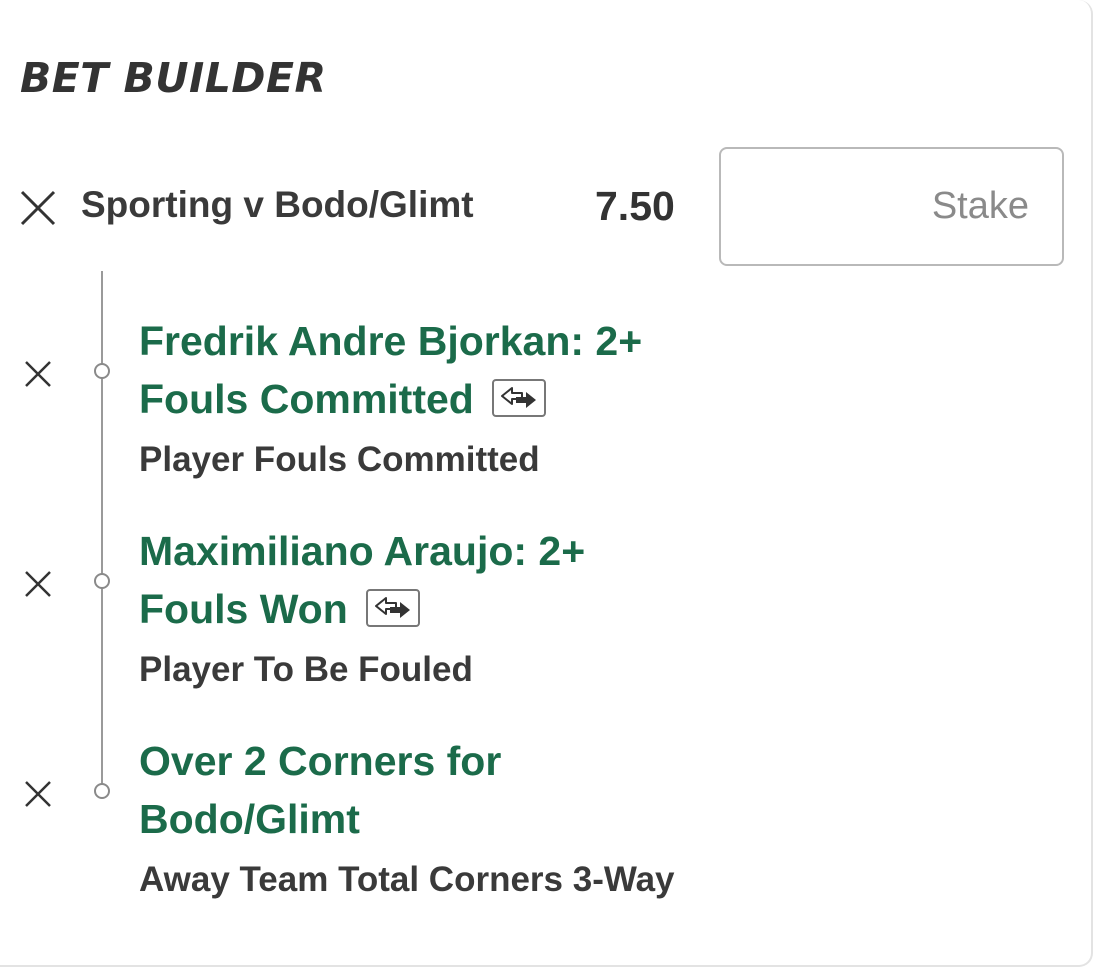  Describe the element at coordinates (449, 790) in the screenshot. I see `selection-title: Over 2 Corners for Bodo/Glimt` at that location.